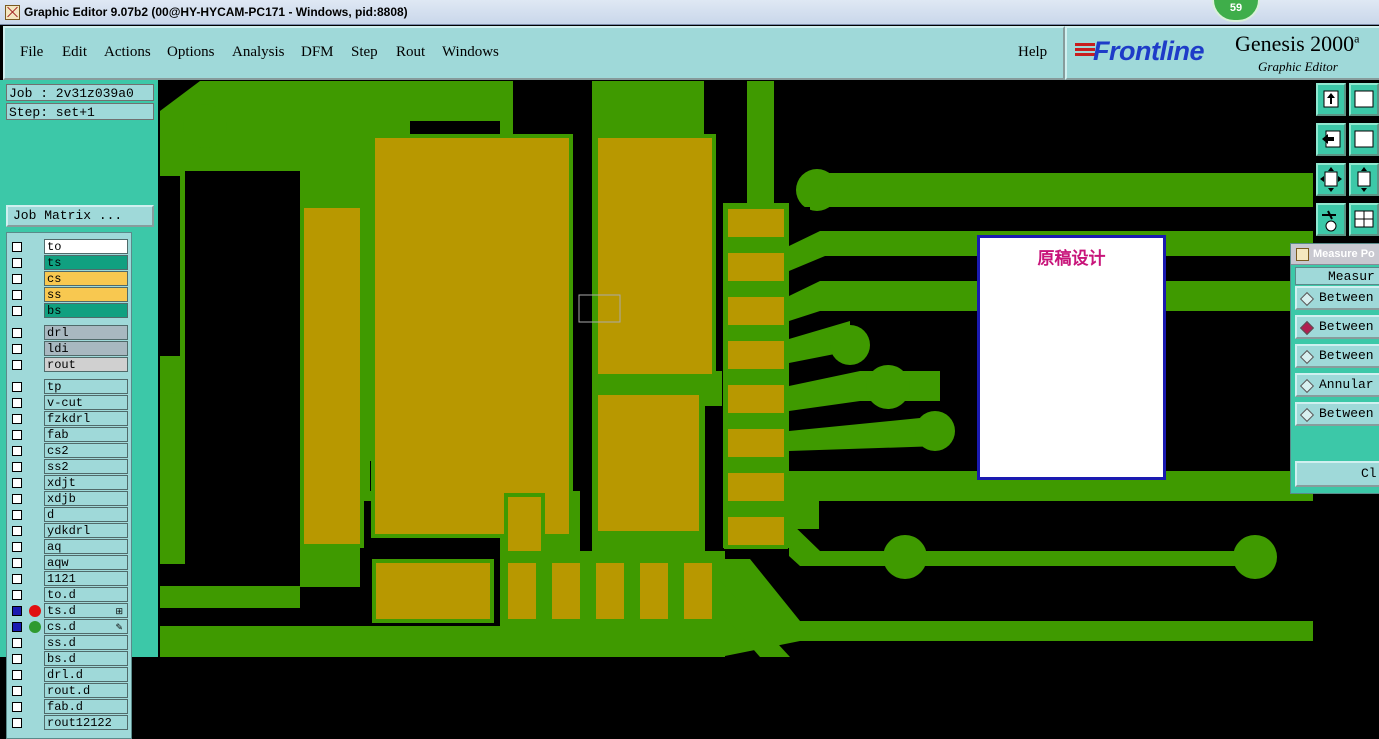 The height and width of the screenshot is (739, 1379). I want to click on layer-row-fab-d: fab.d, so click(69, 707).